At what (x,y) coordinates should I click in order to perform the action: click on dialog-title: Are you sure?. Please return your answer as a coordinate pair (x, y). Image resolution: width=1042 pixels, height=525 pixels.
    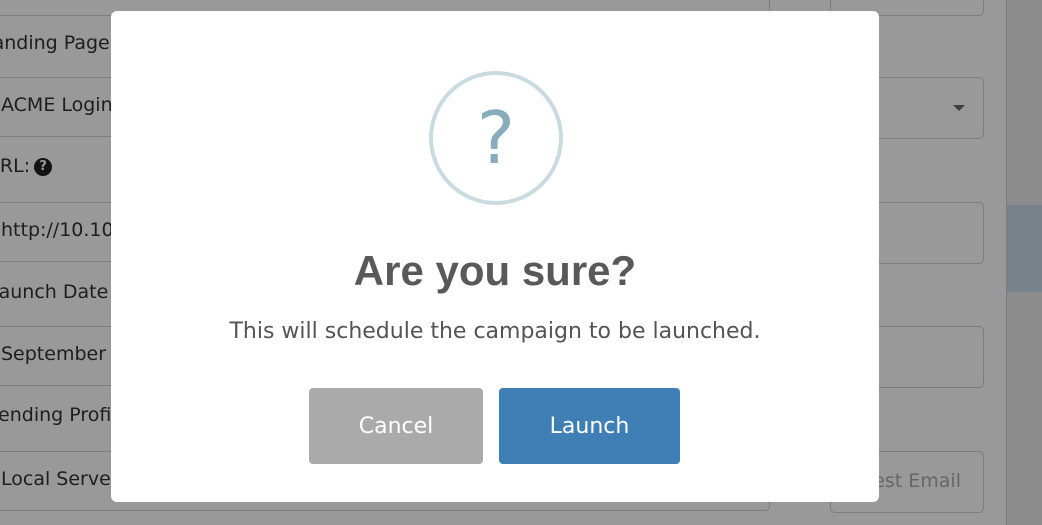
    Looking at the image, I should click on (495, 270).